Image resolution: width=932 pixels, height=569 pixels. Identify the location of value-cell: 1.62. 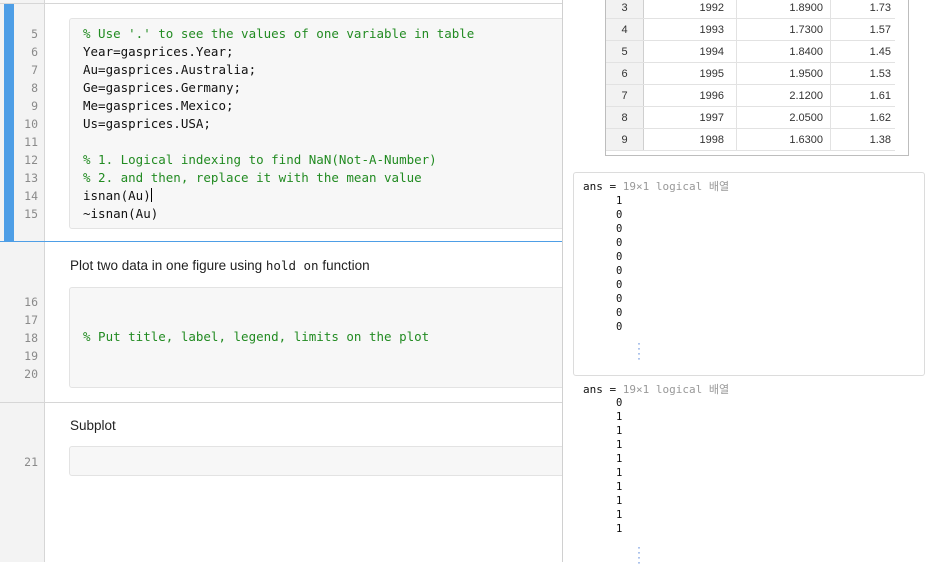
(862, 117).